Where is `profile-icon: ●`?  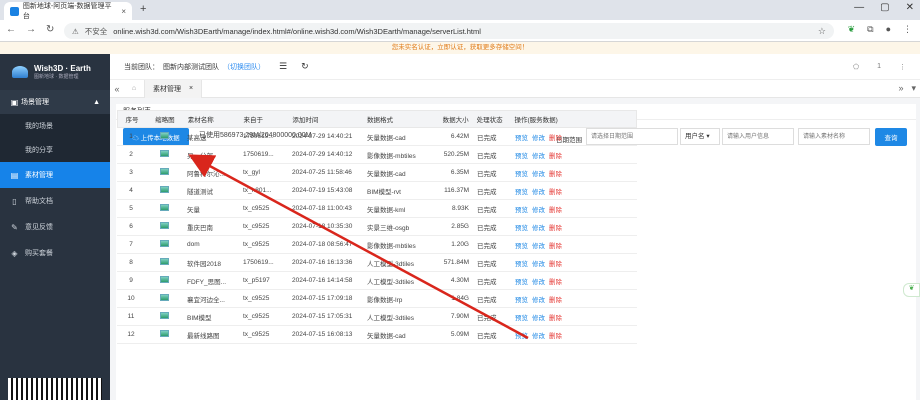 profile-icon: ● is located at coordinates (888, 29).